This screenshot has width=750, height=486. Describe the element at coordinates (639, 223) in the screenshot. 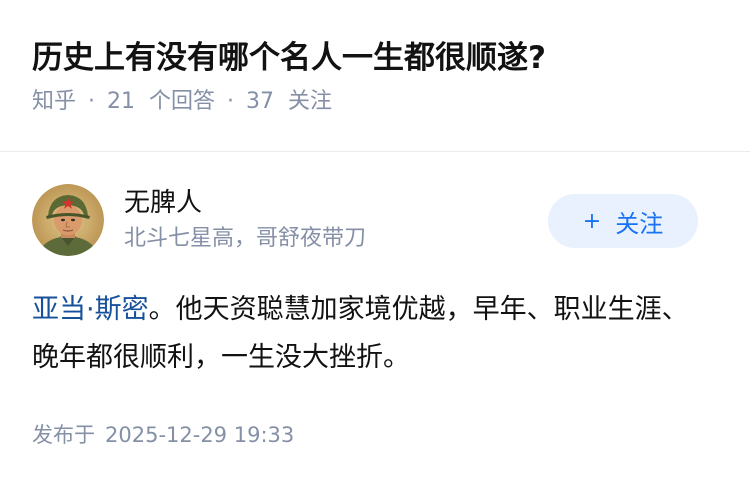

I see `follow-button-label: 关注` at that location.